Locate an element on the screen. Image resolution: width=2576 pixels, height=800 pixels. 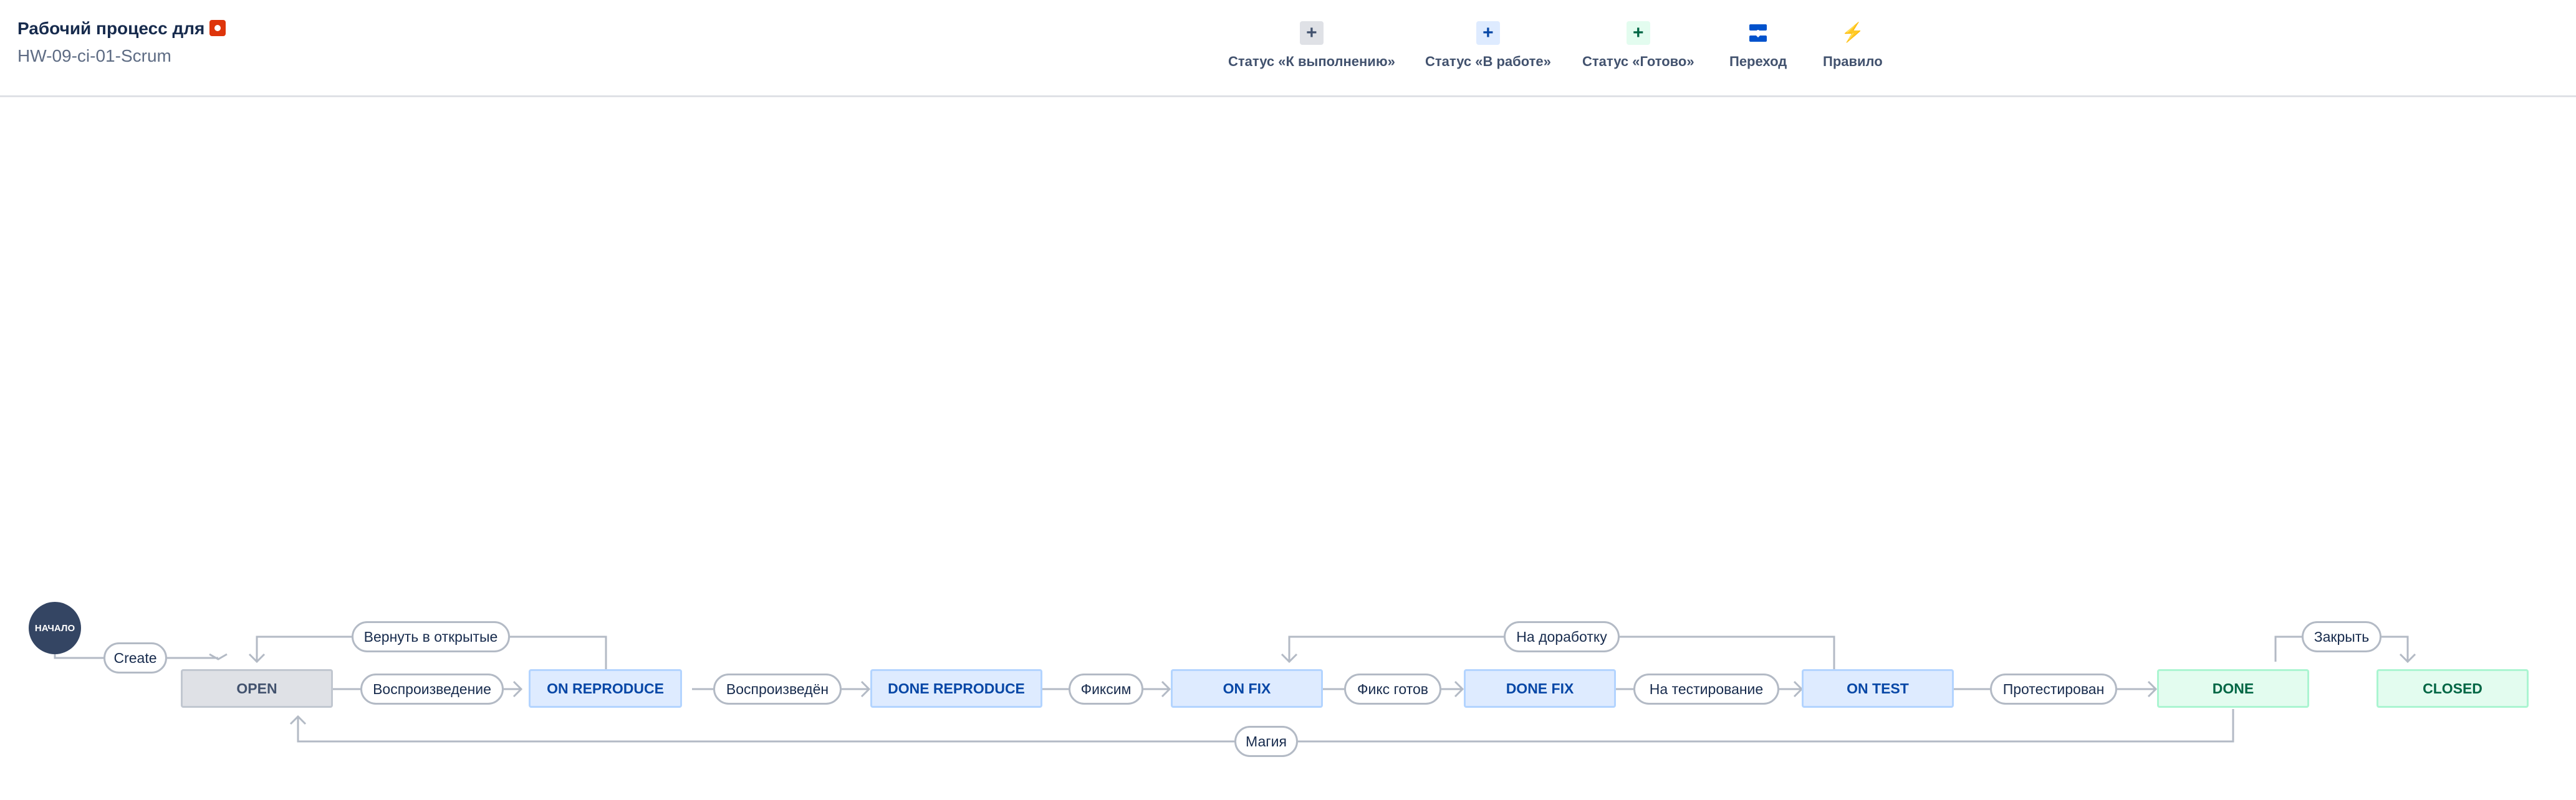
status-done: DONE is located at coordinates (2233, 688).